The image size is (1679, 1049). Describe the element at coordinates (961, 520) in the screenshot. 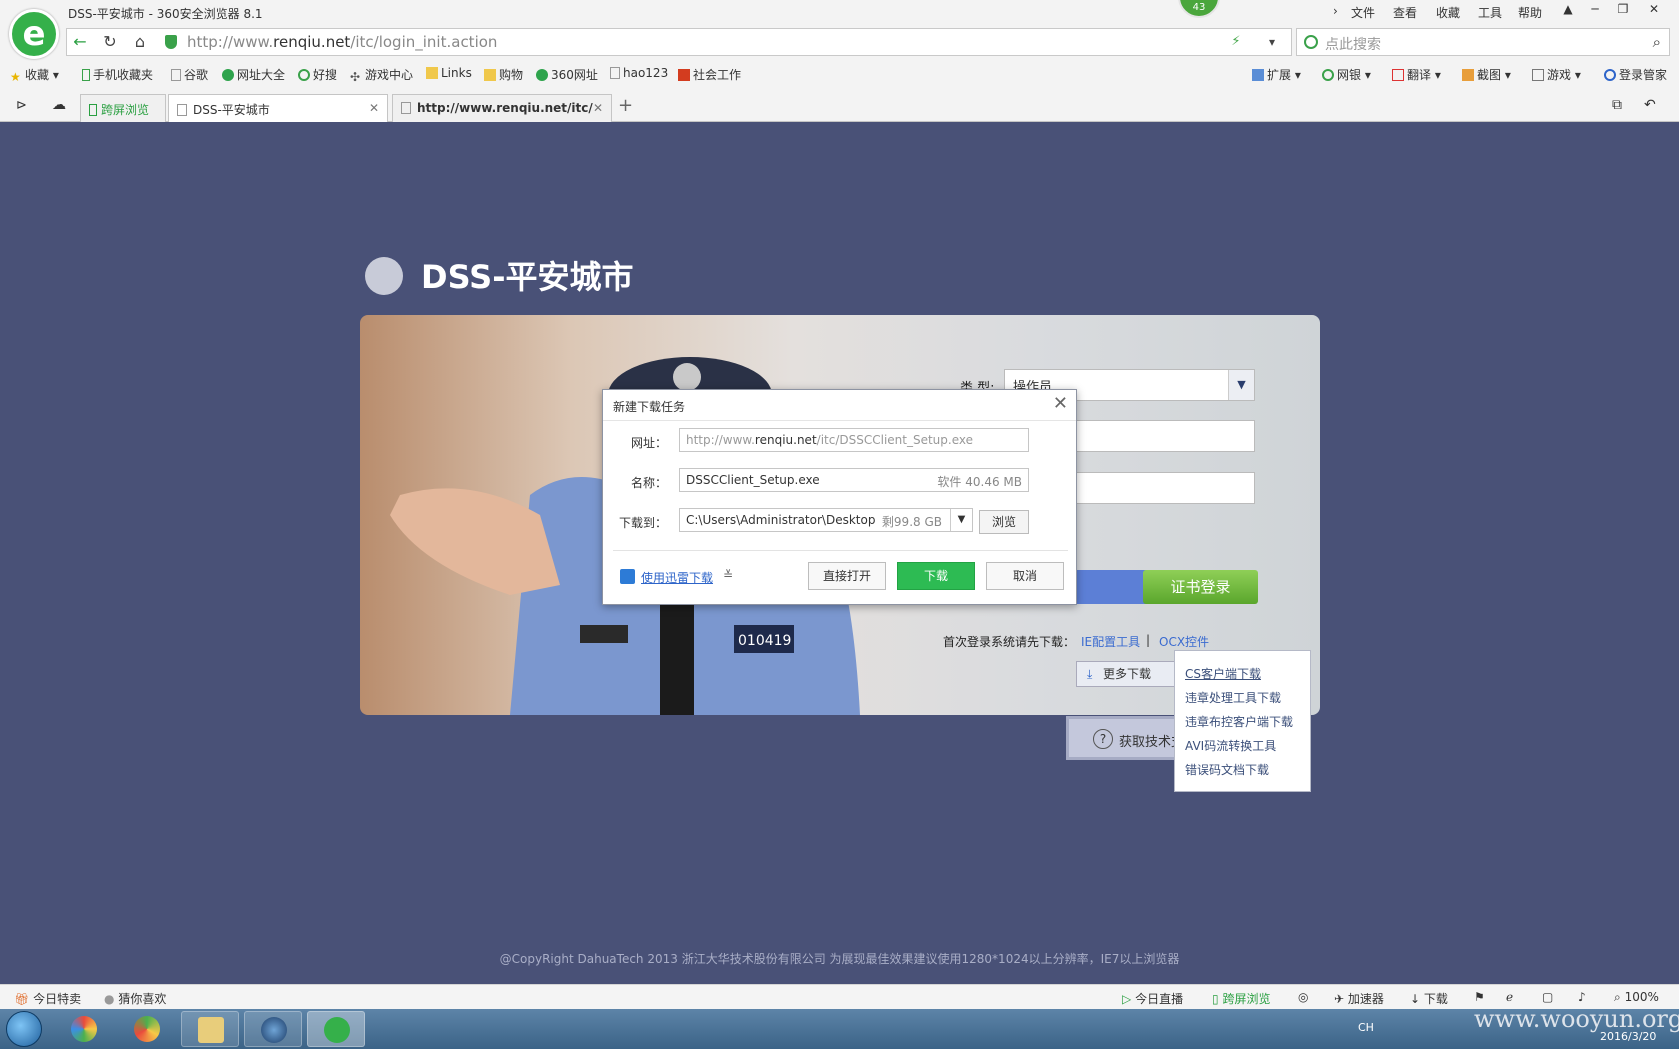

I see `dest-dropdown-icon: ▼` at that location.